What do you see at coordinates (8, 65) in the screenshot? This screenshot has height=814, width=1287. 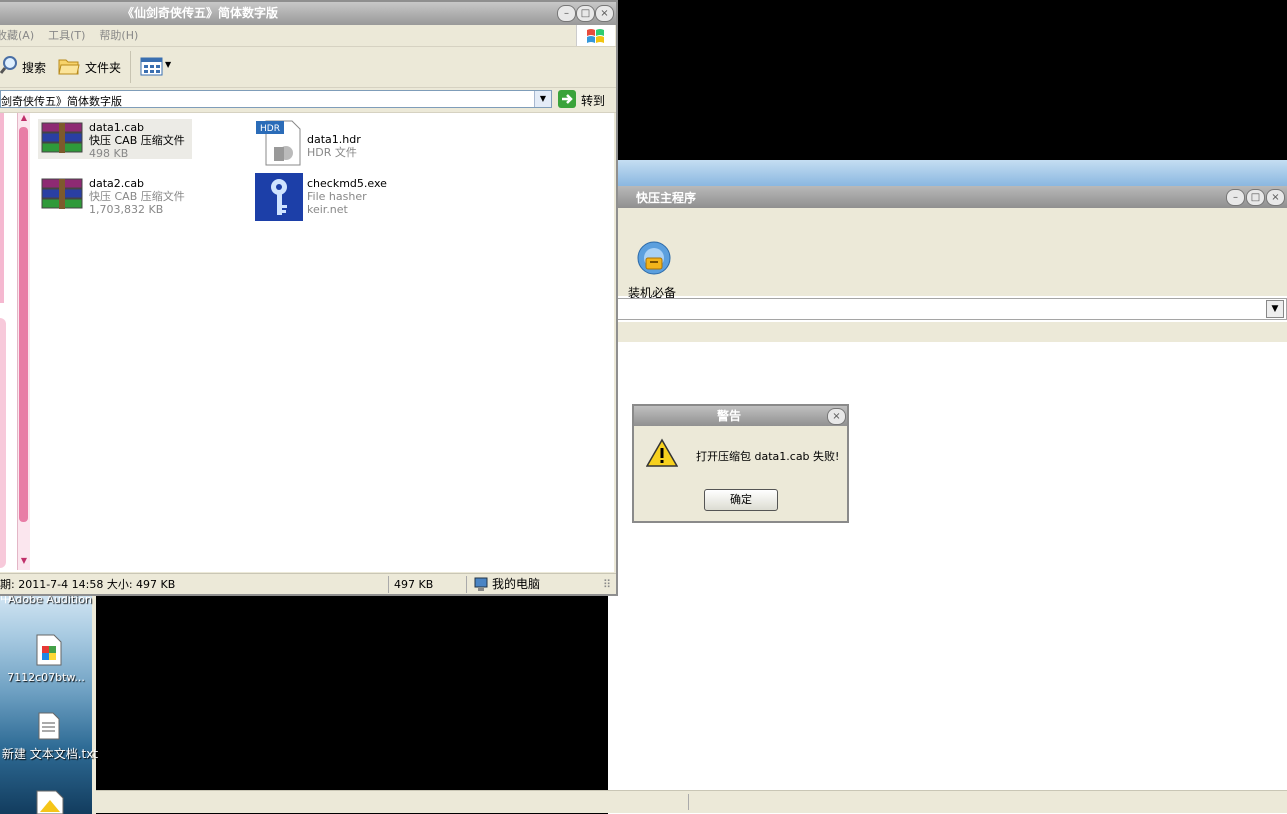 I see `search-icon` at bounding box center [8, 65].